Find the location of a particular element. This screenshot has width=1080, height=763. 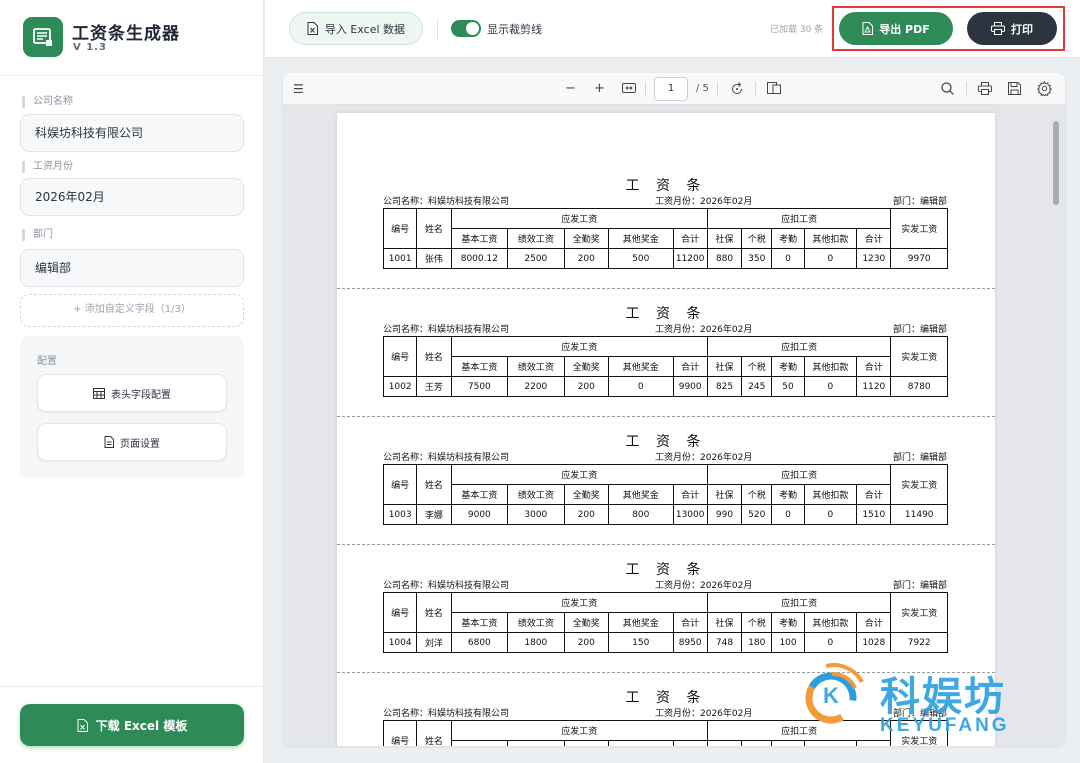

company-text: 公司名称：科娱坊科技有限公司 is located at coordinates (446, 202).